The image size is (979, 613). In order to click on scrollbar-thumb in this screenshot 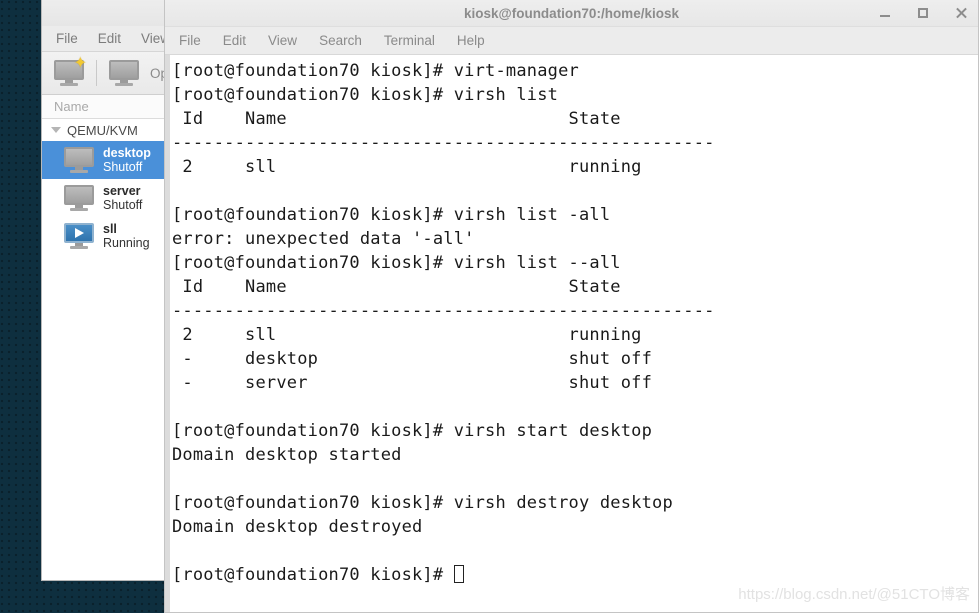, I will do `click(167, 333)`.